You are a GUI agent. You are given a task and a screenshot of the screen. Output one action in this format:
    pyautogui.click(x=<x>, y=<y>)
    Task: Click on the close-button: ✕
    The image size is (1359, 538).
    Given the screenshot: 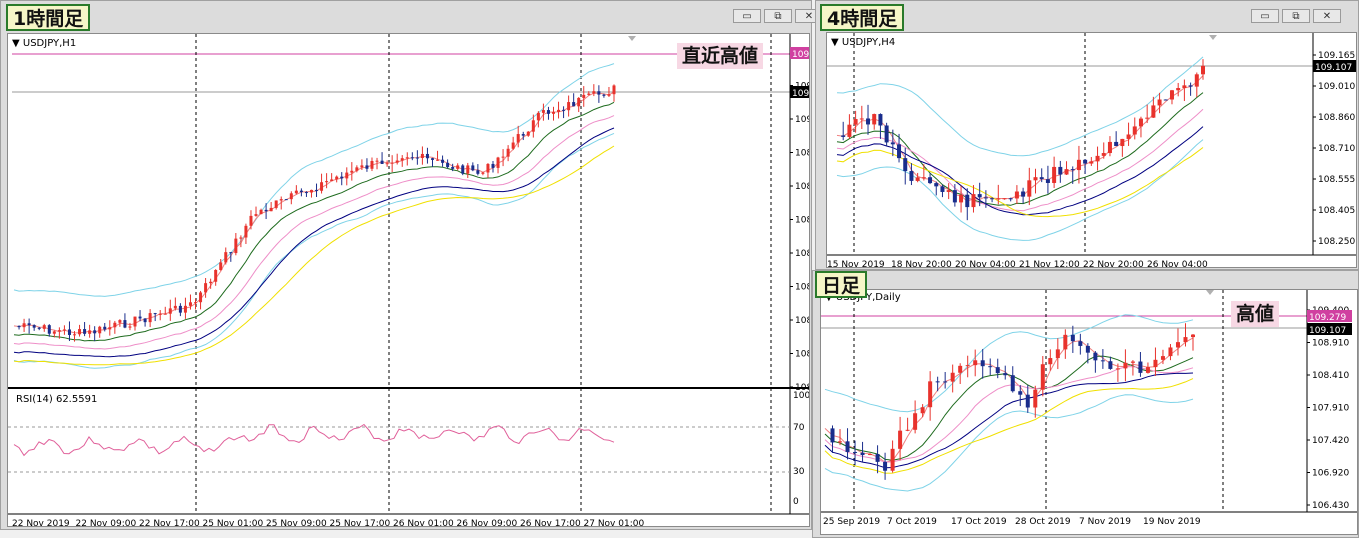 What is the action you would take?
    pyautogui.click(x=1327, y=16)
    